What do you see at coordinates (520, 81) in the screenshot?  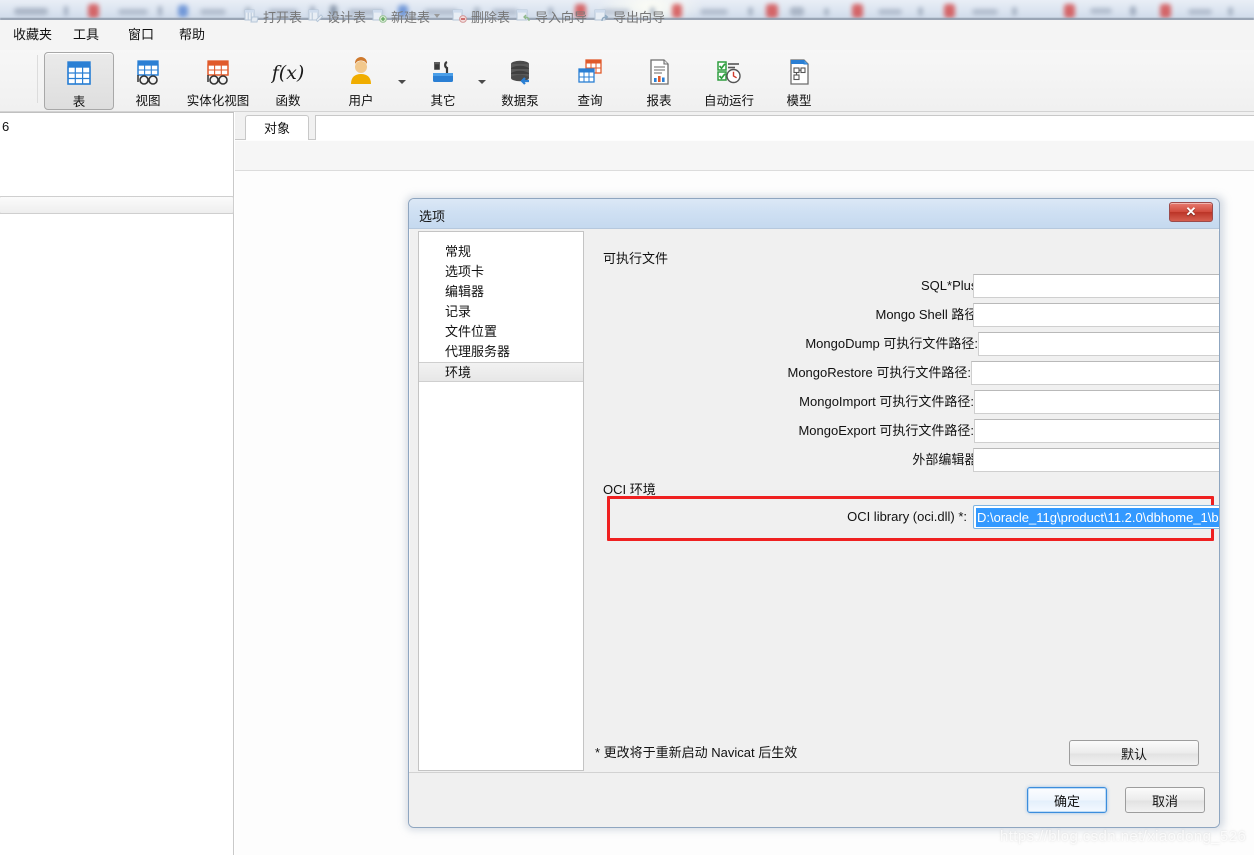 I see `ribbon-button-data-pump: 数据泵` at bounding box center [520, 81].